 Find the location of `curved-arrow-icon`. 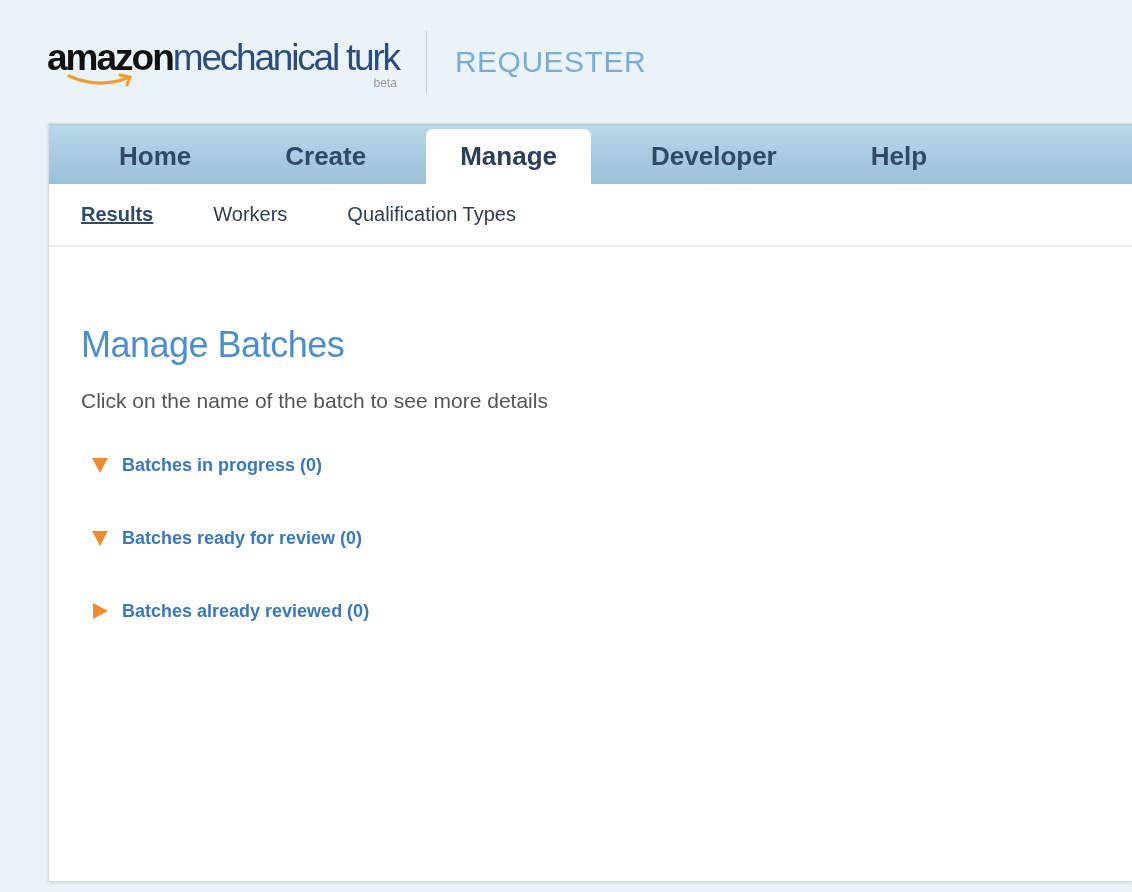

curved-arrow-icon is located at coordinates (101, 80).